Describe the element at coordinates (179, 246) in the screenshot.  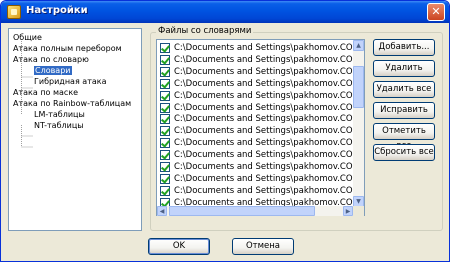
I see `ok-button: OK` at that location.